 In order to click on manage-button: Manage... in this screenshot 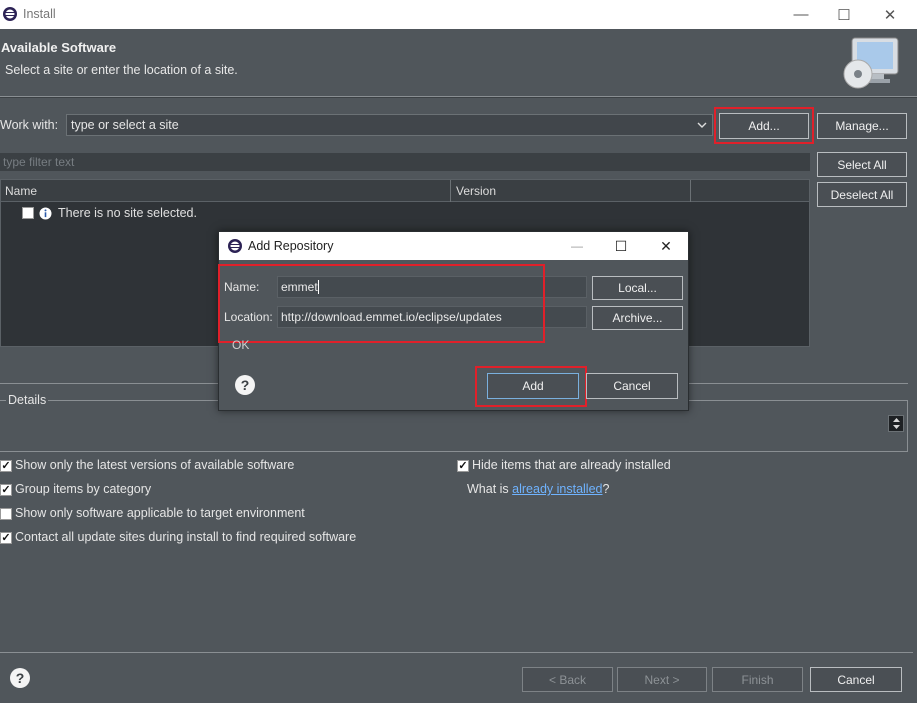, I will do `click(862, 126)`.